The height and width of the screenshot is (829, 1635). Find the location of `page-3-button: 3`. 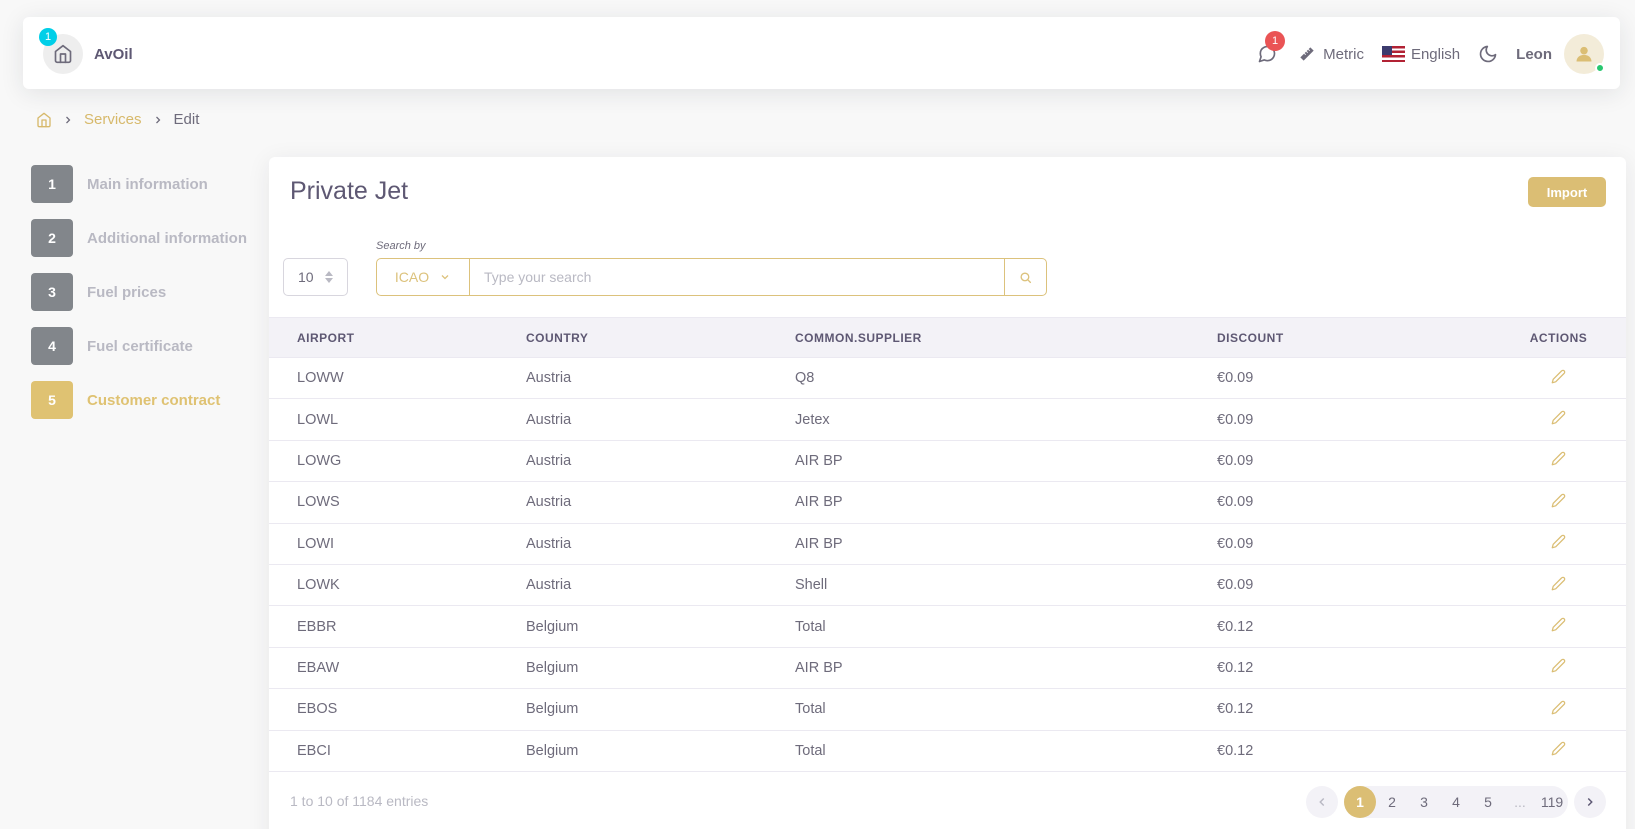

page-3-button: 3 is located at coordinates (1424, 802).